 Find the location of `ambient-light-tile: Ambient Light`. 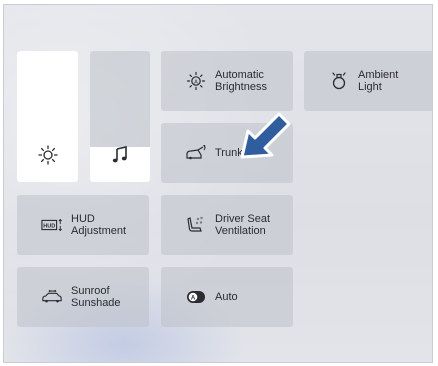

ambient-light-tile: Ambient Light is located at coordinates (368, 81).